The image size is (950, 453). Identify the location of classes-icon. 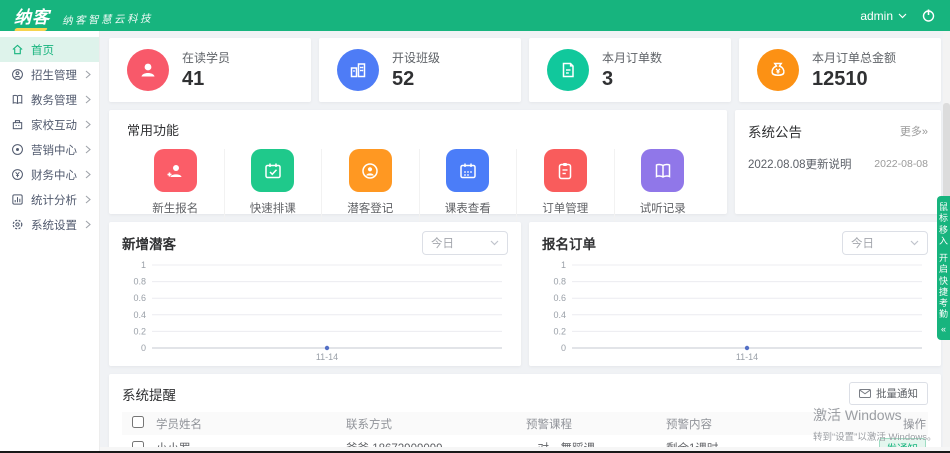
(358, 70).